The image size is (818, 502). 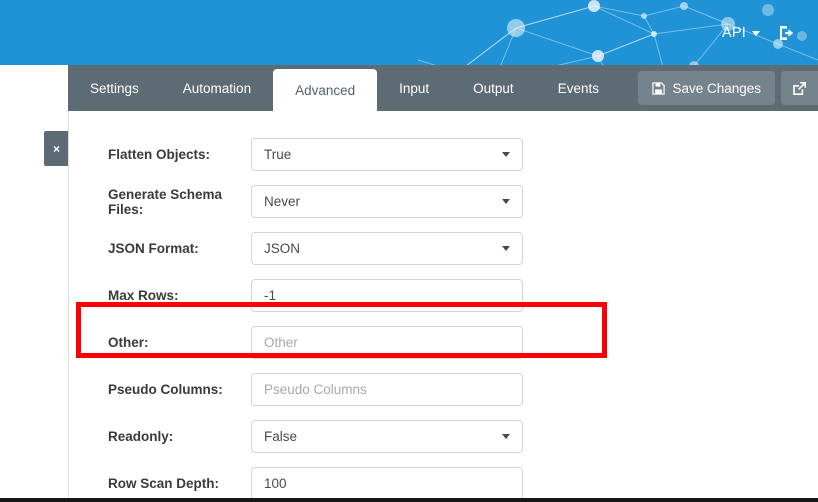 What do you see at coordinates (387, 248) in the screenshot?
I see `json-format-select: JSON` at bounding box center [387, 248].